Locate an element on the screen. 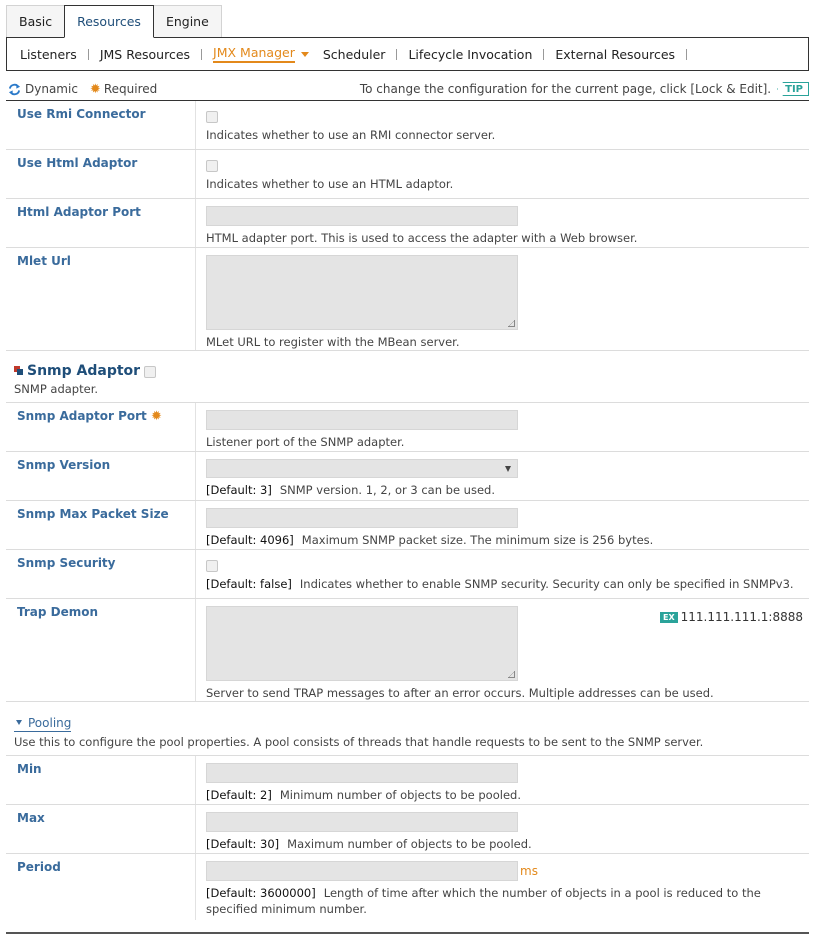  subnav-label: Listeners is located at coordinates (48, 54).